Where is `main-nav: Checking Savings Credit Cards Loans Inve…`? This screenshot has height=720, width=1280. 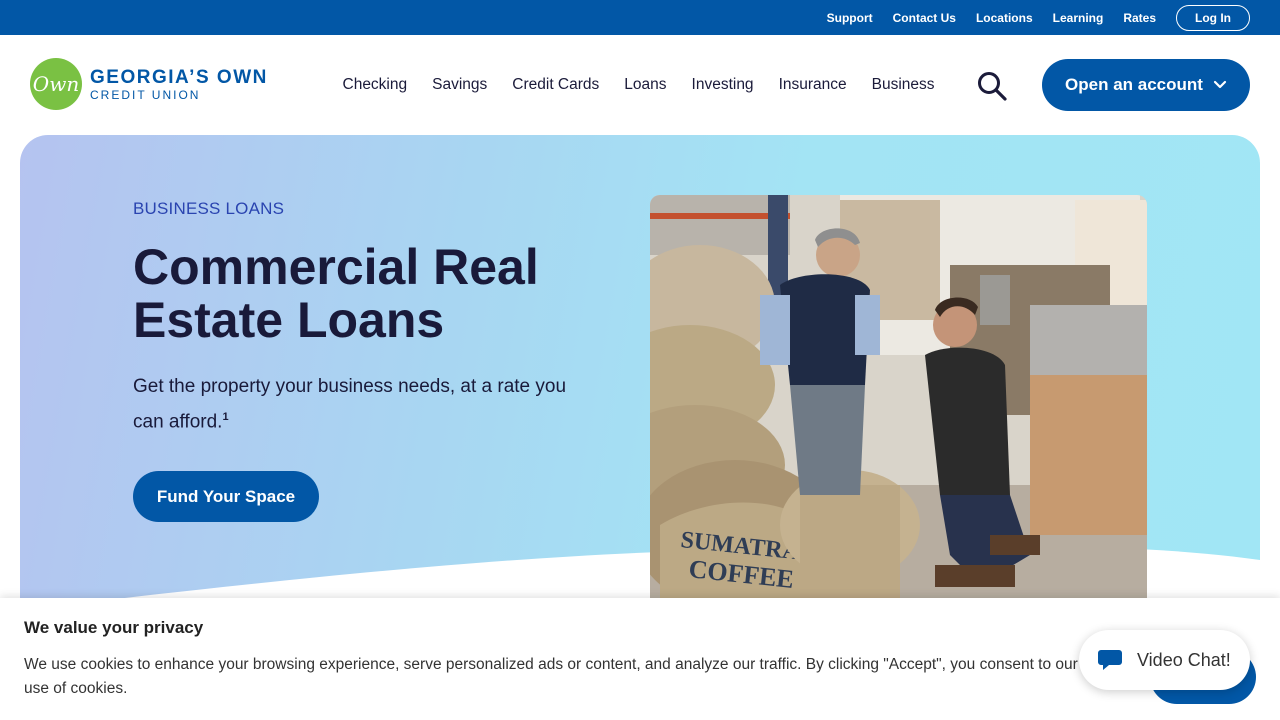 main-nav: Checking Savings Credit Cards Loans Inve… is located at coordinates (638, 85).